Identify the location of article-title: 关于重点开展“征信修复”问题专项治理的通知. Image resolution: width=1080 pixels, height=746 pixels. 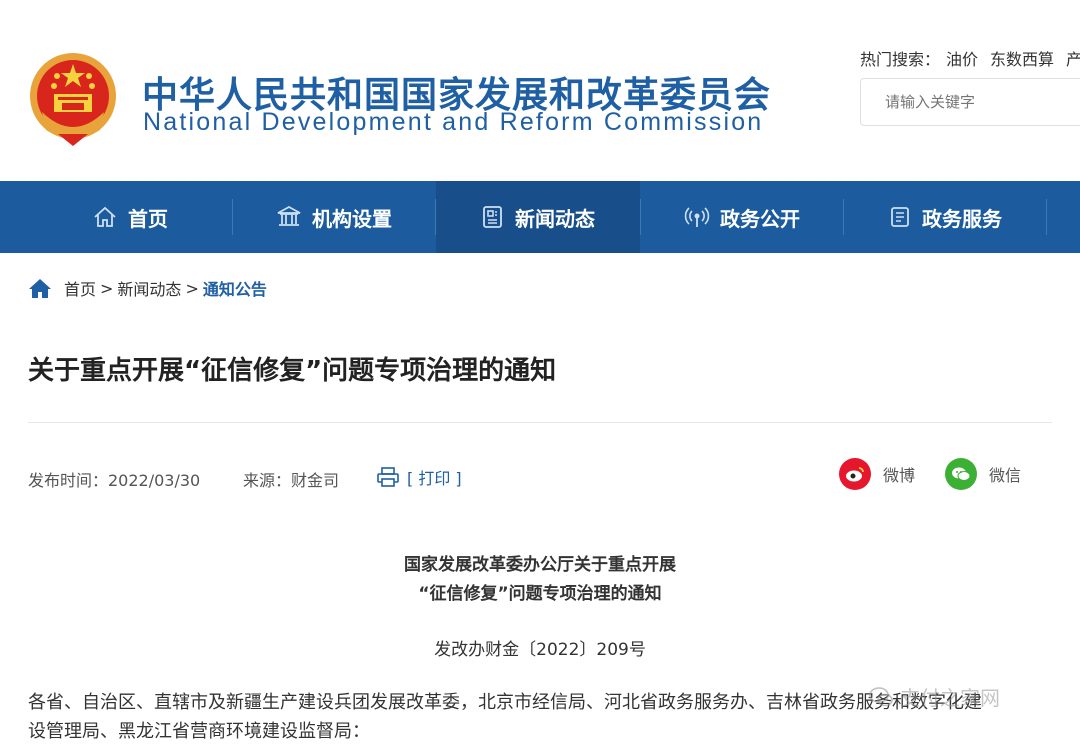
(292, 371).